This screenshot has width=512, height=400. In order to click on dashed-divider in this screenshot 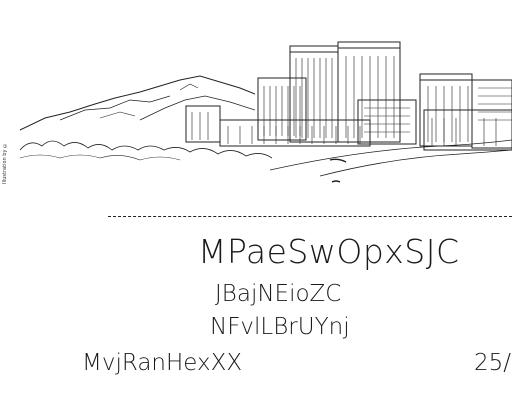, I will do `click(310, 216)`.